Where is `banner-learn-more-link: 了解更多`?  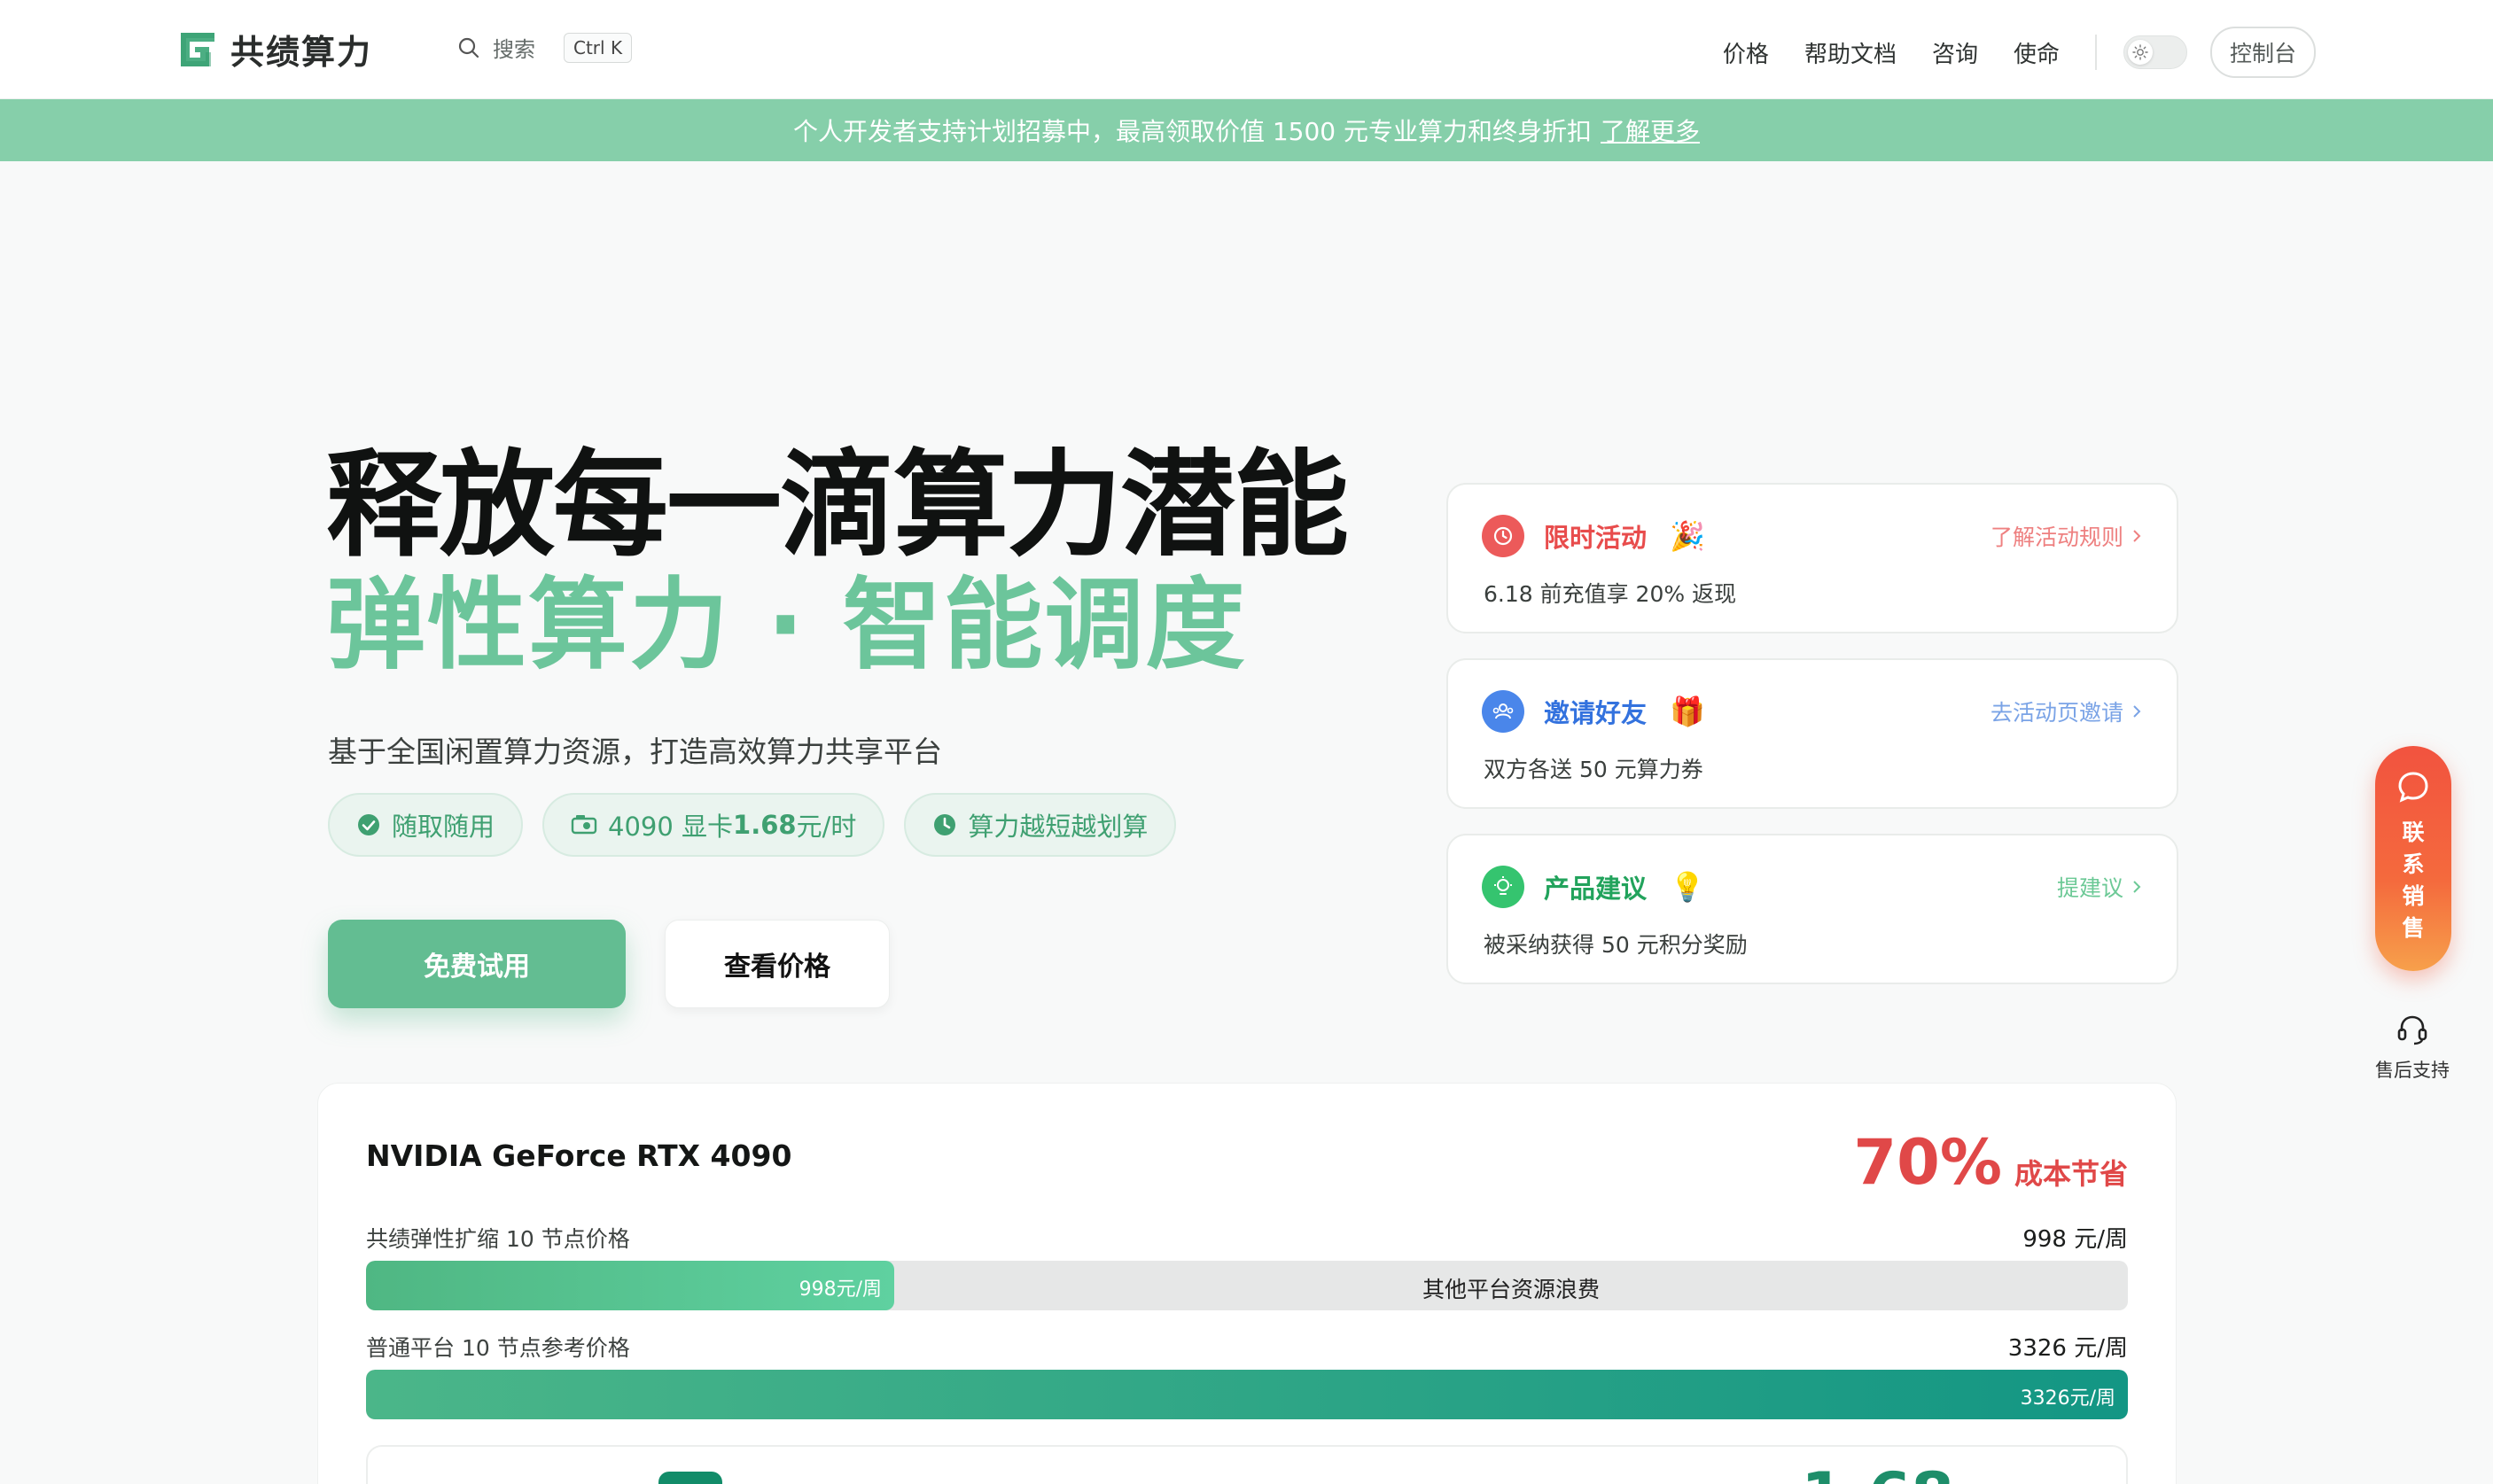
banner-learn-more-link: 了解更多 is located at coordinates (1651, 130).